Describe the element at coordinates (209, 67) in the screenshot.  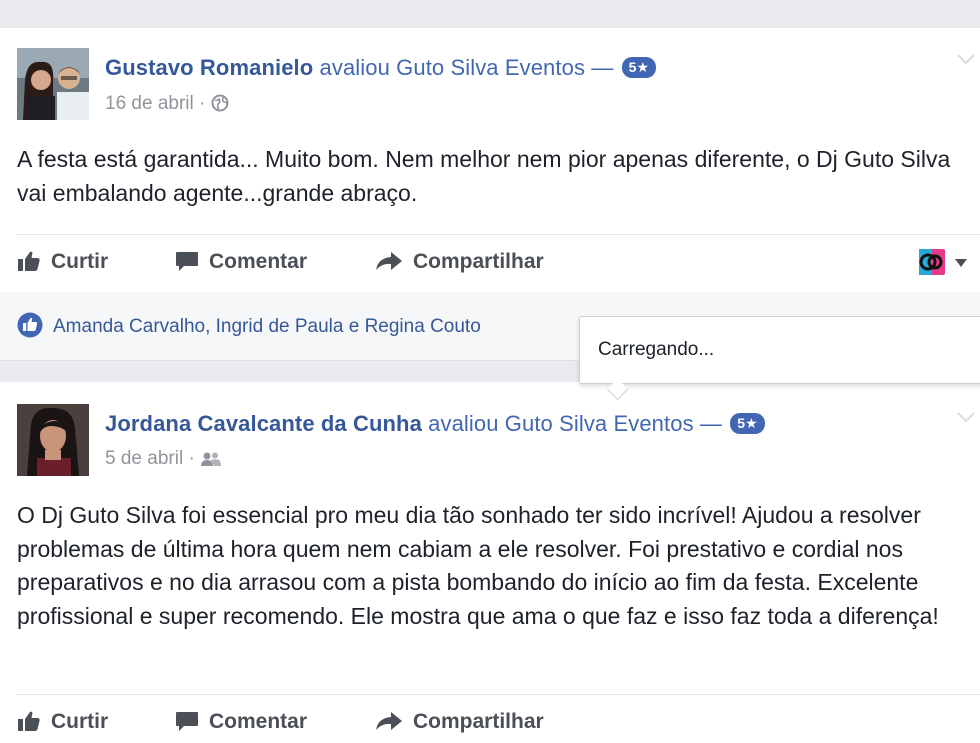
I see `author-name: Gustavo Romanielo` at that location.